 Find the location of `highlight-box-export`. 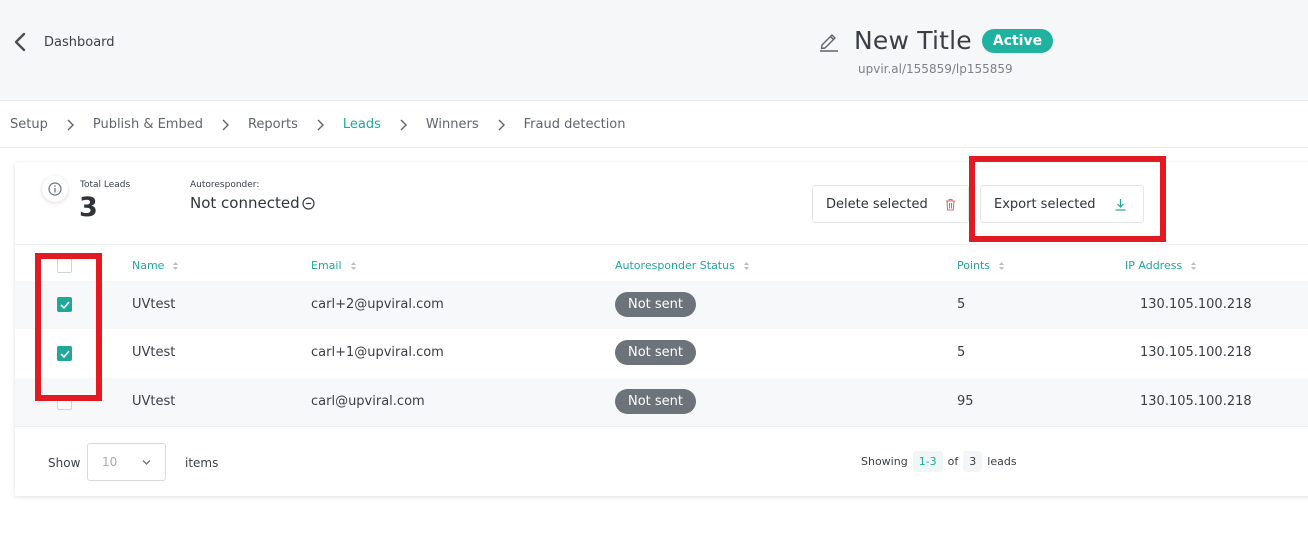

highlight-box-export is located at coordinates (1067, 199).